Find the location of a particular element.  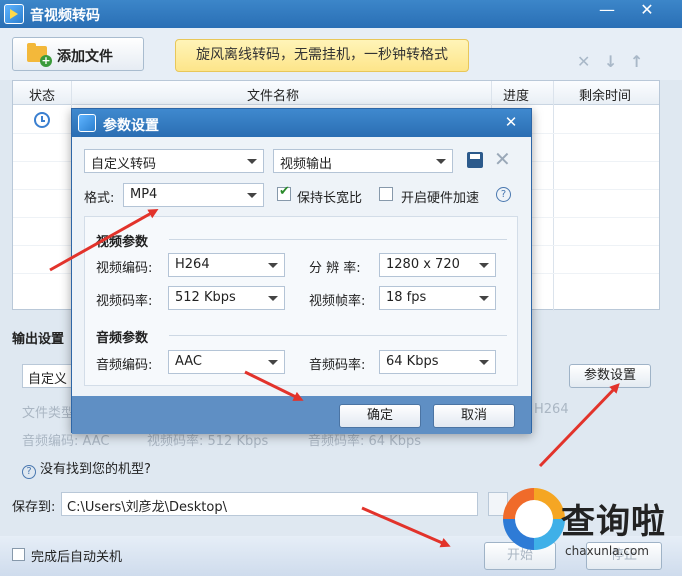

video-codec-value: H264 is located at coordinates (192, 264).